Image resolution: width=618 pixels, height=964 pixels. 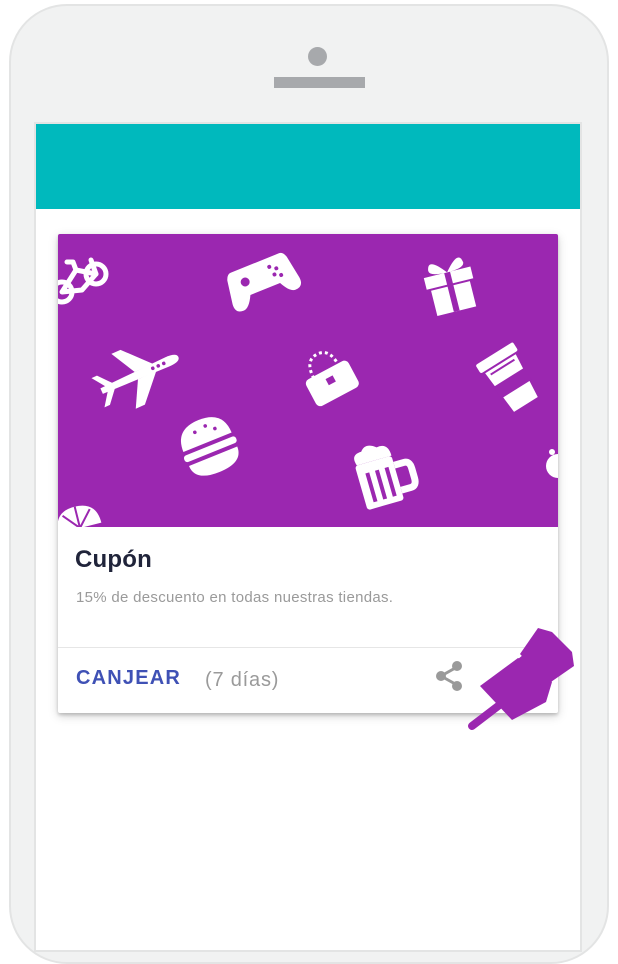 I want to click on gift-icon, so click(x=450, y=287).